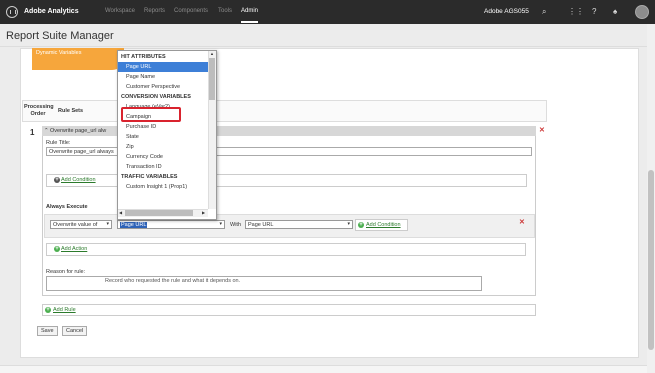 This screenshot has width=655, height=373. What do you see at coordinates (163, 87) in the screenshot?
I see `dropdown-option: Customer Perspective` at bounding box center [163, 87].